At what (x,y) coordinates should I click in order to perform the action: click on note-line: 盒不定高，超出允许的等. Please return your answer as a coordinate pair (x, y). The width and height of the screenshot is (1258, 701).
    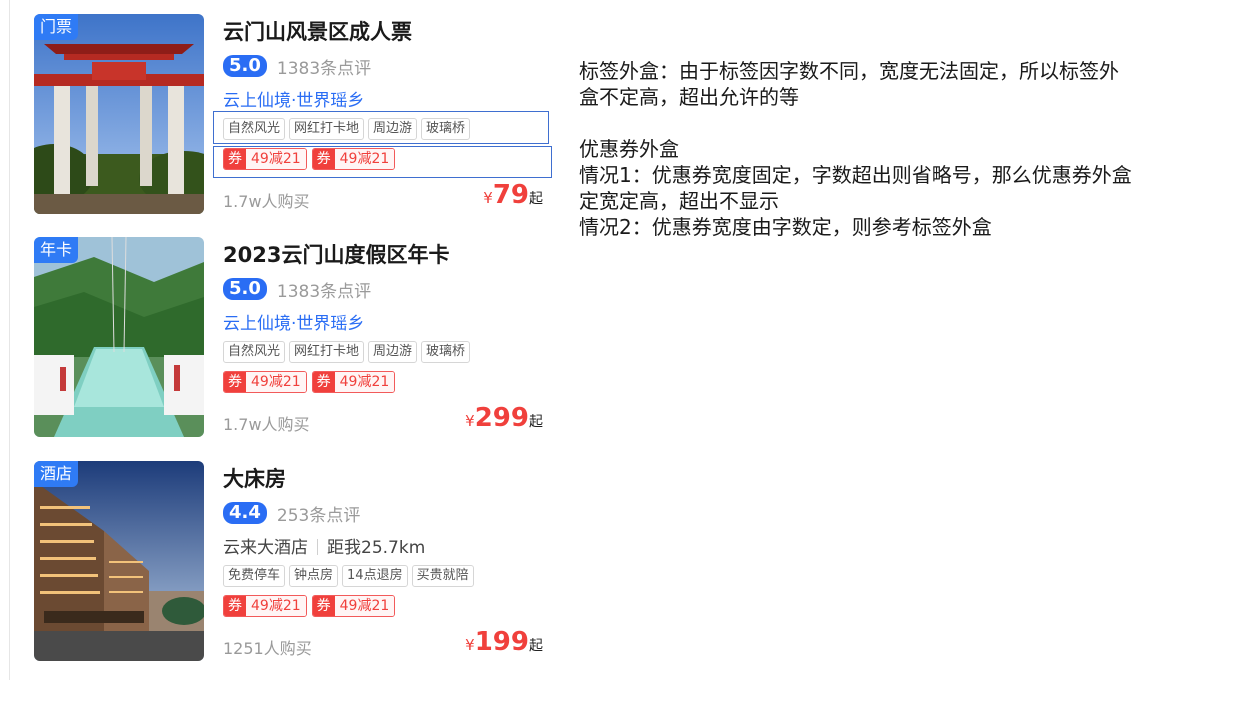
    Looking at the image, I should click on (689, 97).